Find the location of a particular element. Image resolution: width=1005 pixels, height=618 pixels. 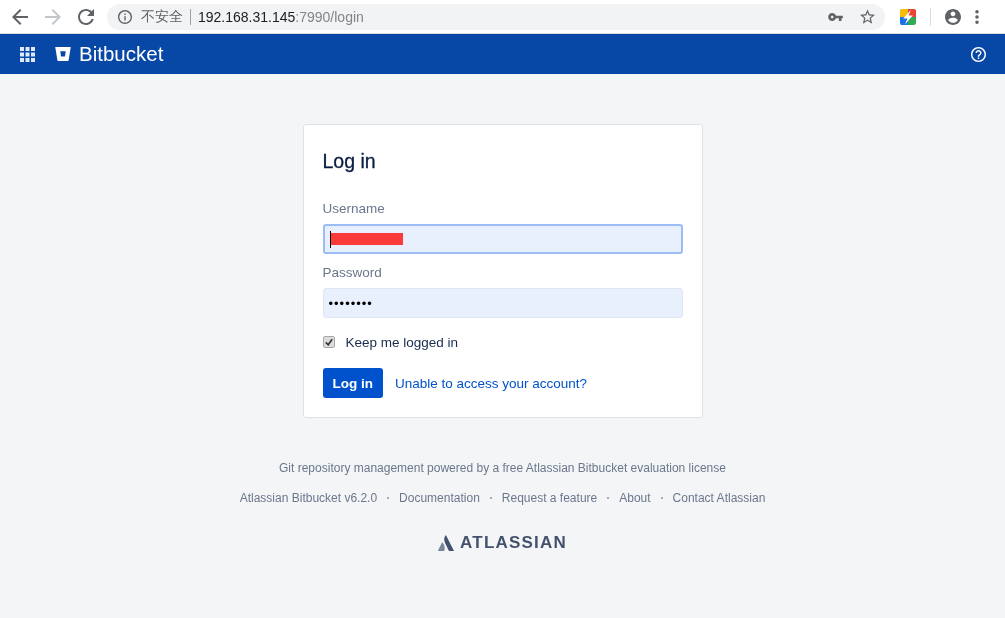

footer-link: Contact Atlassian is located at coordinates (719, 498).